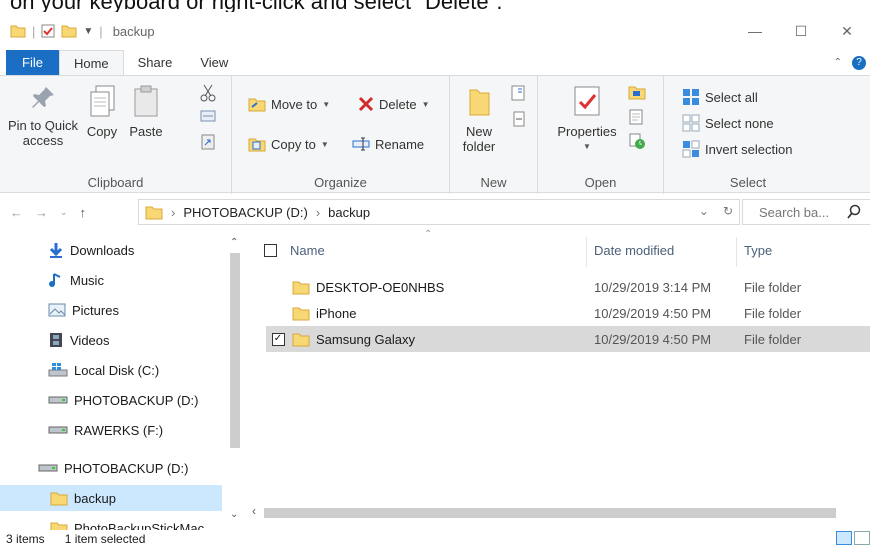 The width and height of the screenshot is (870, 548). I want to click on horizontal-scrollbar: ‹, so click(560, 512).